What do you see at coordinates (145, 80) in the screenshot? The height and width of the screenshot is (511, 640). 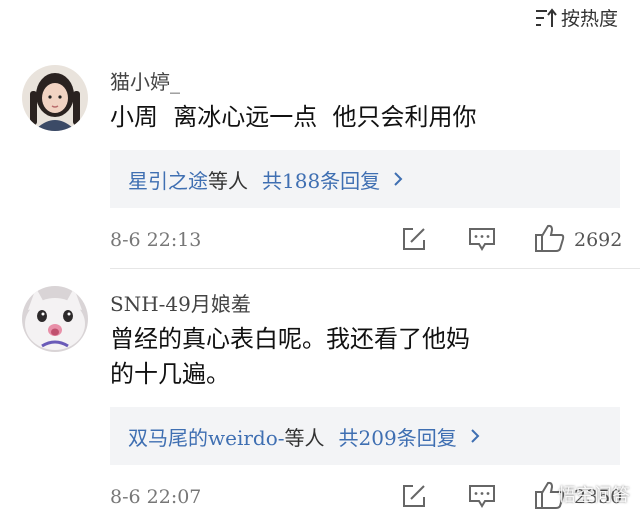 I see `comment-username: 猫小婷_` at bounding box center [145, 80].